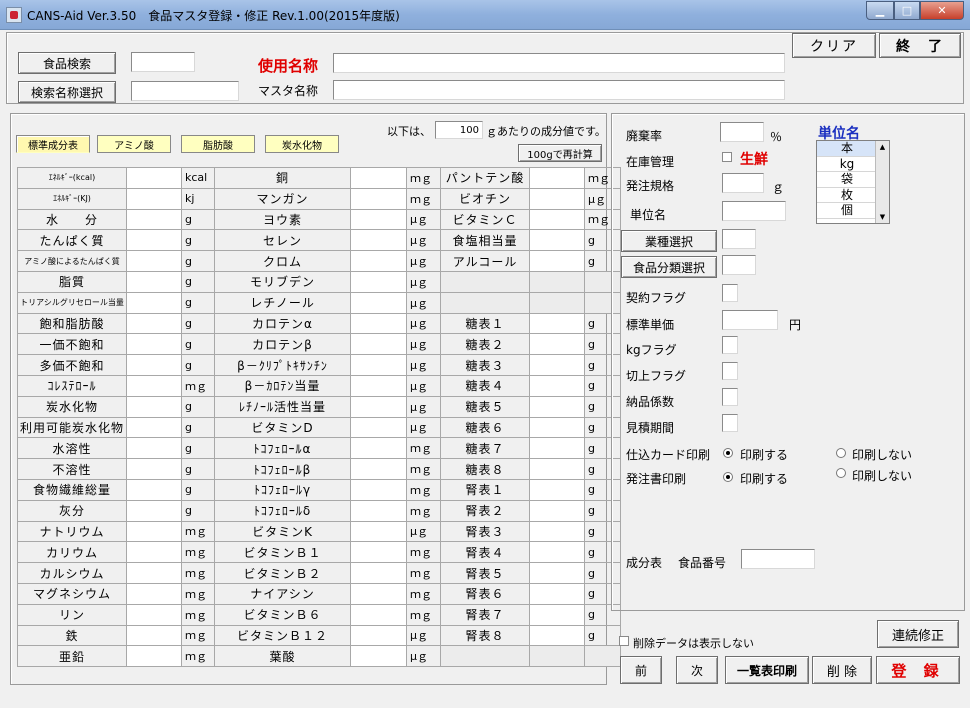 The image size is (970, 708). I want to click on std-price-input, so click(750, 320).